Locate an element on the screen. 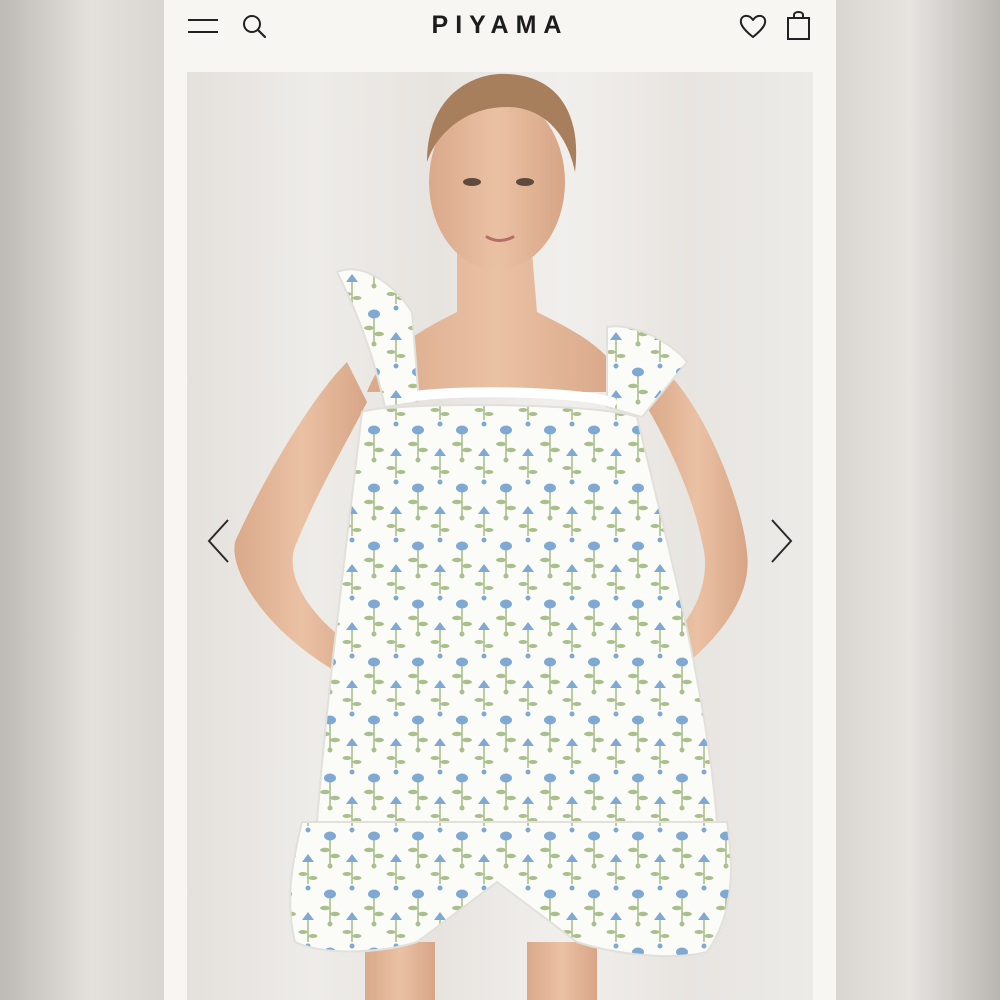 This screenshot has height=1000, width=1000. shopping-bag-icon is located at coordinates (799, 25).